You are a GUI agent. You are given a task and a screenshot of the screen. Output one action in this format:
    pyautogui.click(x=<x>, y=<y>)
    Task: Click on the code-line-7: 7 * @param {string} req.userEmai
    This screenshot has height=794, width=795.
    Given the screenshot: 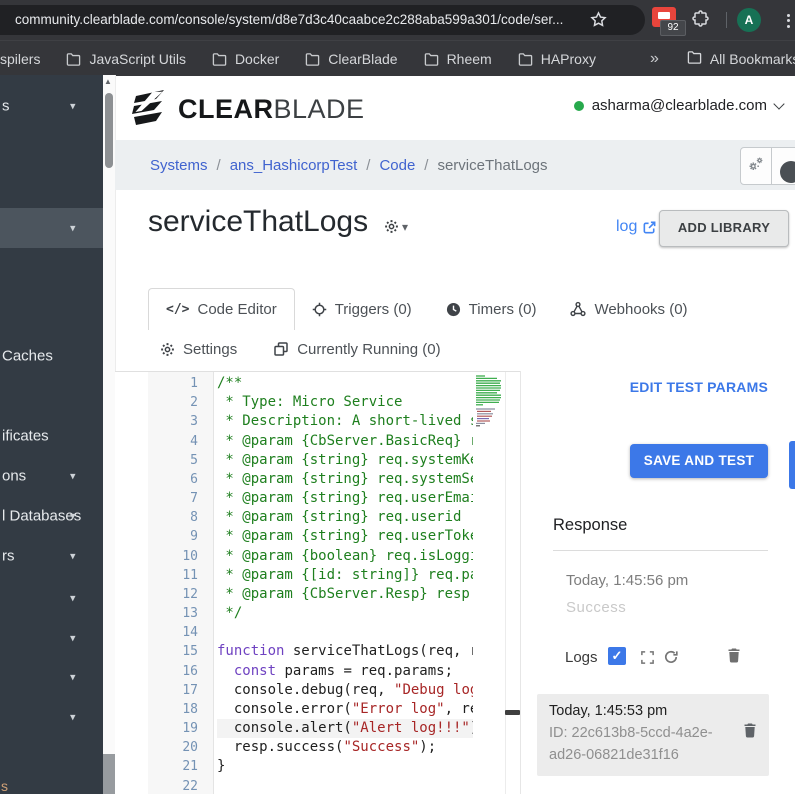 What is the action you would take?
    pyautogui.click(x=317, y=498)
    